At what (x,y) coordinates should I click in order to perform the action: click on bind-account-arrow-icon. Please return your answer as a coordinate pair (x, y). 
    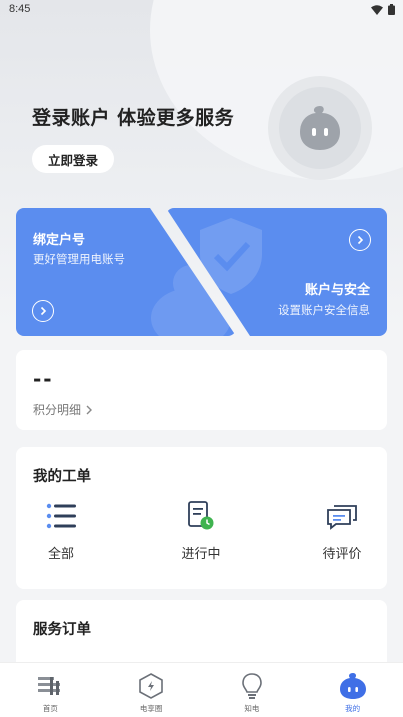
    Looking at the image, I should click on (43, 311).